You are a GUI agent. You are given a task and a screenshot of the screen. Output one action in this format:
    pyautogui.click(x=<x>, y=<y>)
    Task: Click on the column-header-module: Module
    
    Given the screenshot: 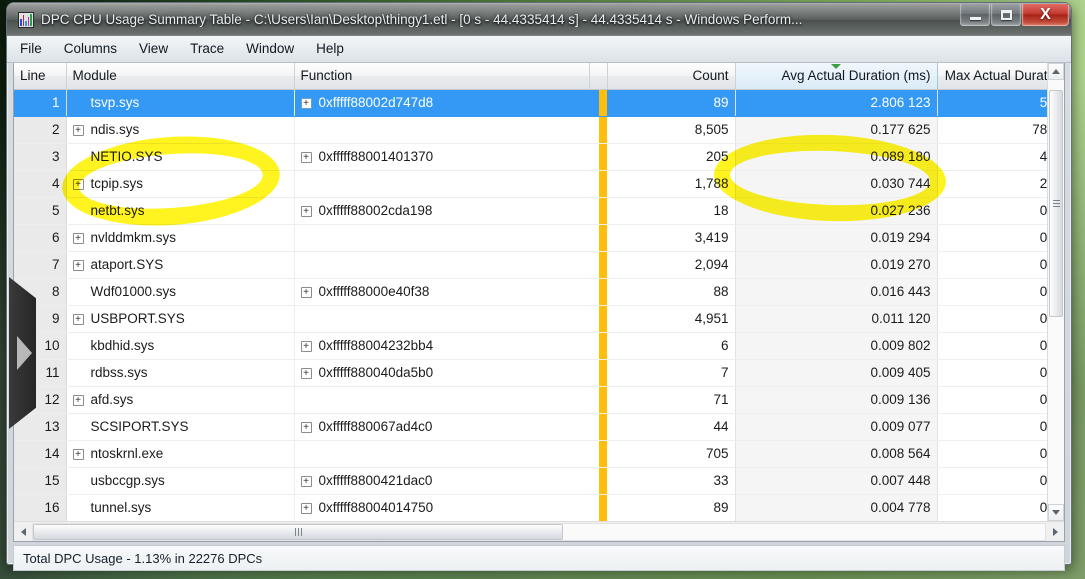 What is the action you would take?
    pyautogui.click(x=180, y=76)
    